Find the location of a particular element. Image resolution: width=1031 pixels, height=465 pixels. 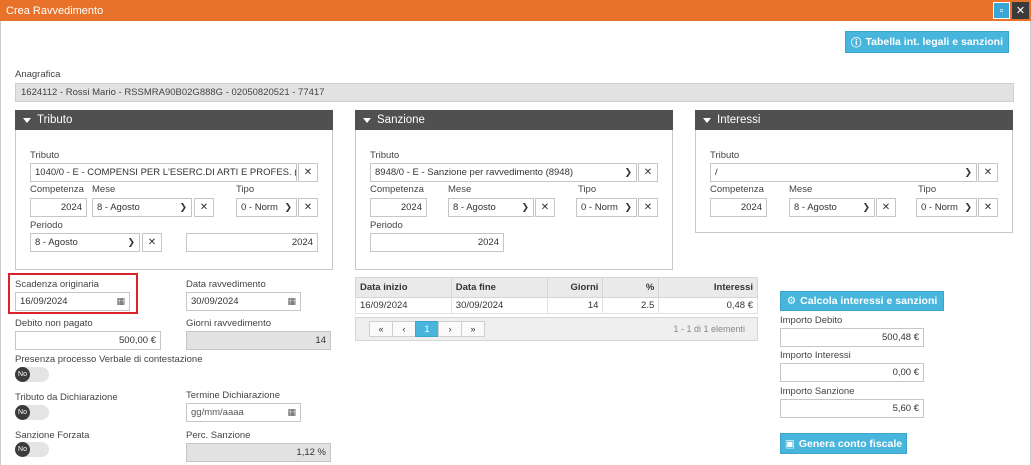

tipo-select: 0 - Norm ❯ is located at coordinates (266, 207).